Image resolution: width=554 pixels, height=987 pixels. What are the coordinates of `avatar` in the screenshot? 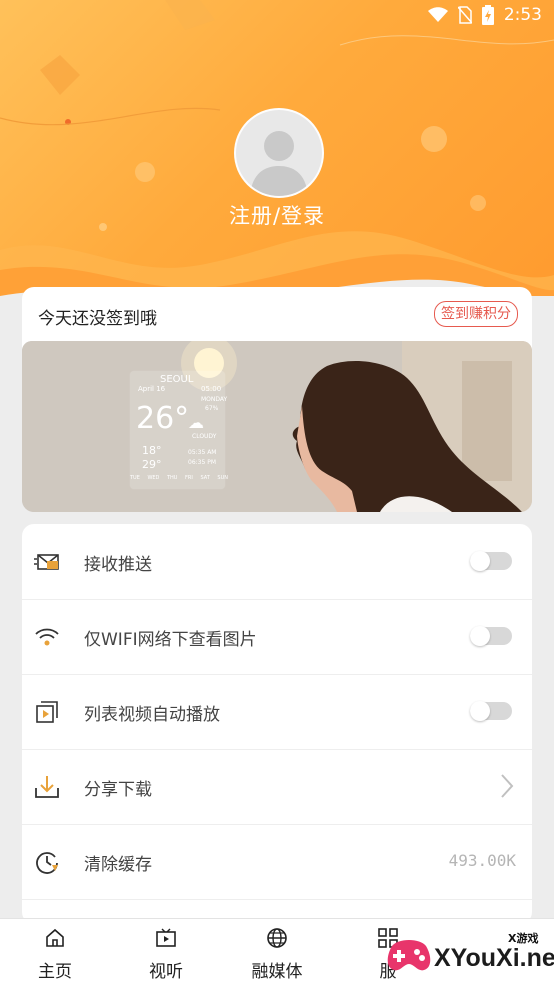 It's located at (279, 153).